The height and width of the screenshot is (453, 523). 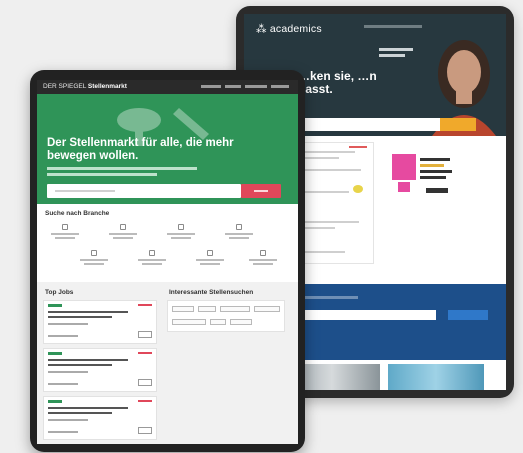 I want to click on logo-text: academics, so click(x=295, y=29).